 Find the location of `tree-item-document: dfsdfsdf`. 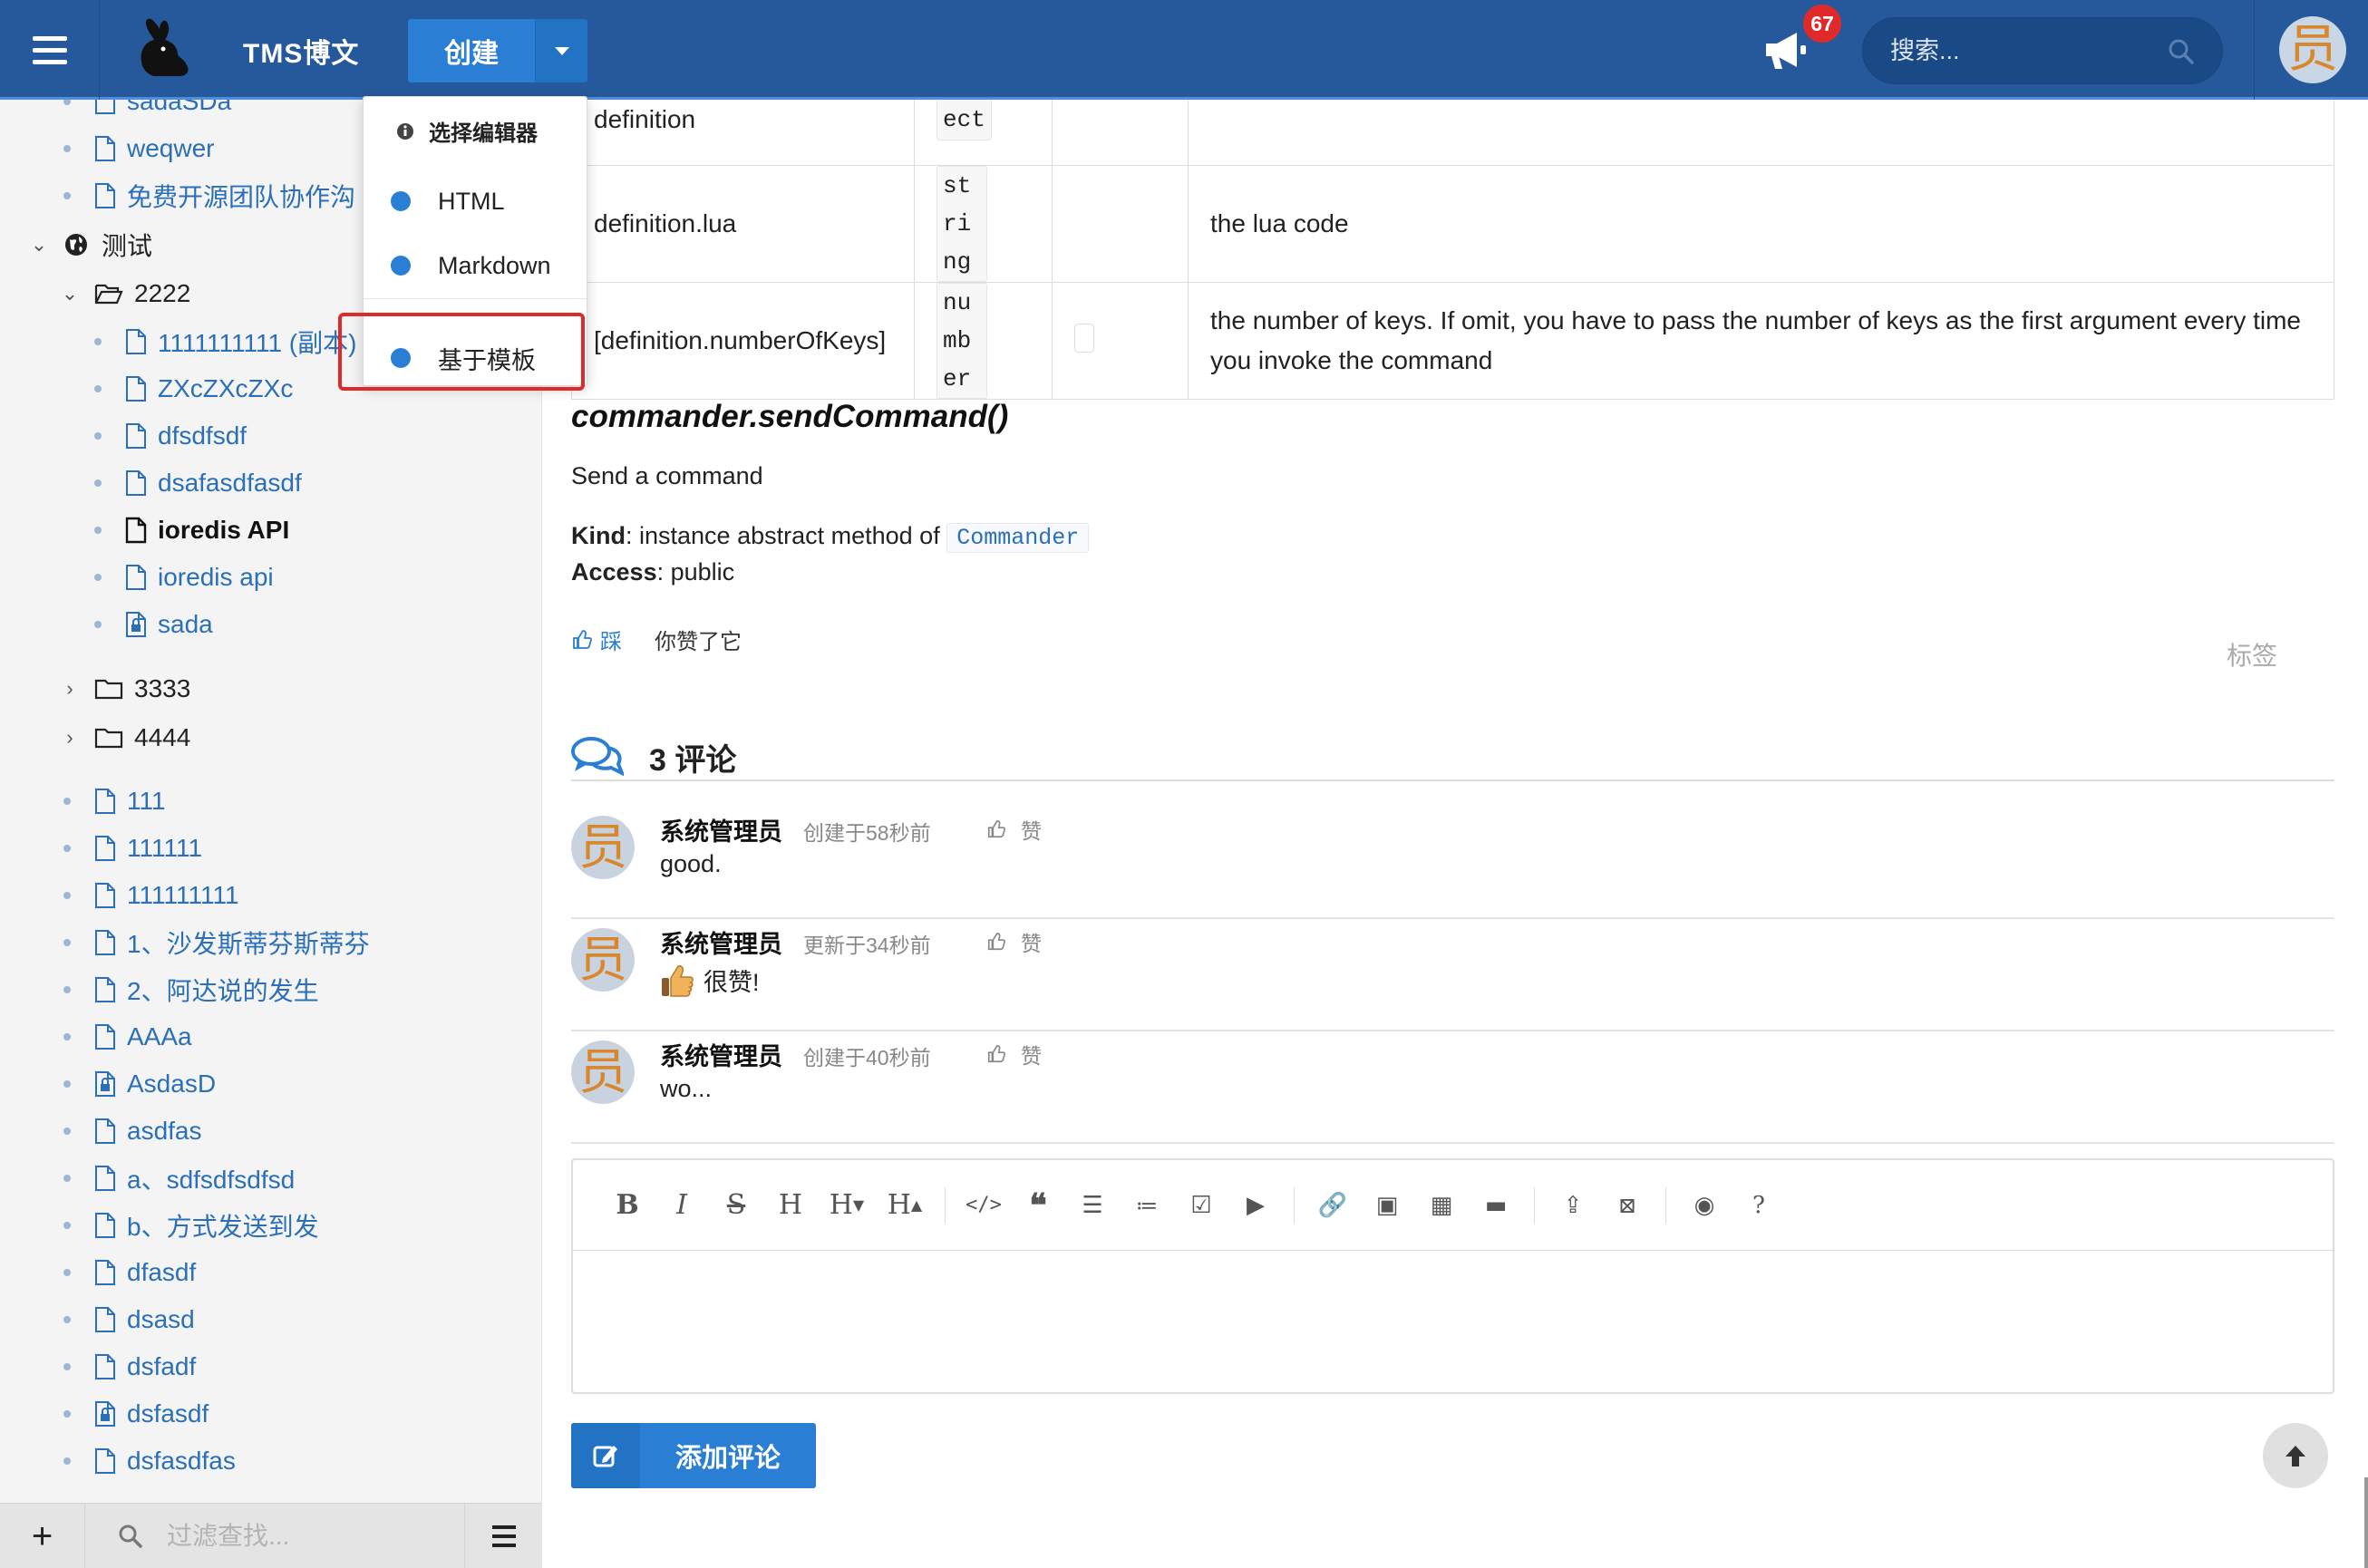

tree-item-document: dfsdfsdf is located at coordinates (170, 436).